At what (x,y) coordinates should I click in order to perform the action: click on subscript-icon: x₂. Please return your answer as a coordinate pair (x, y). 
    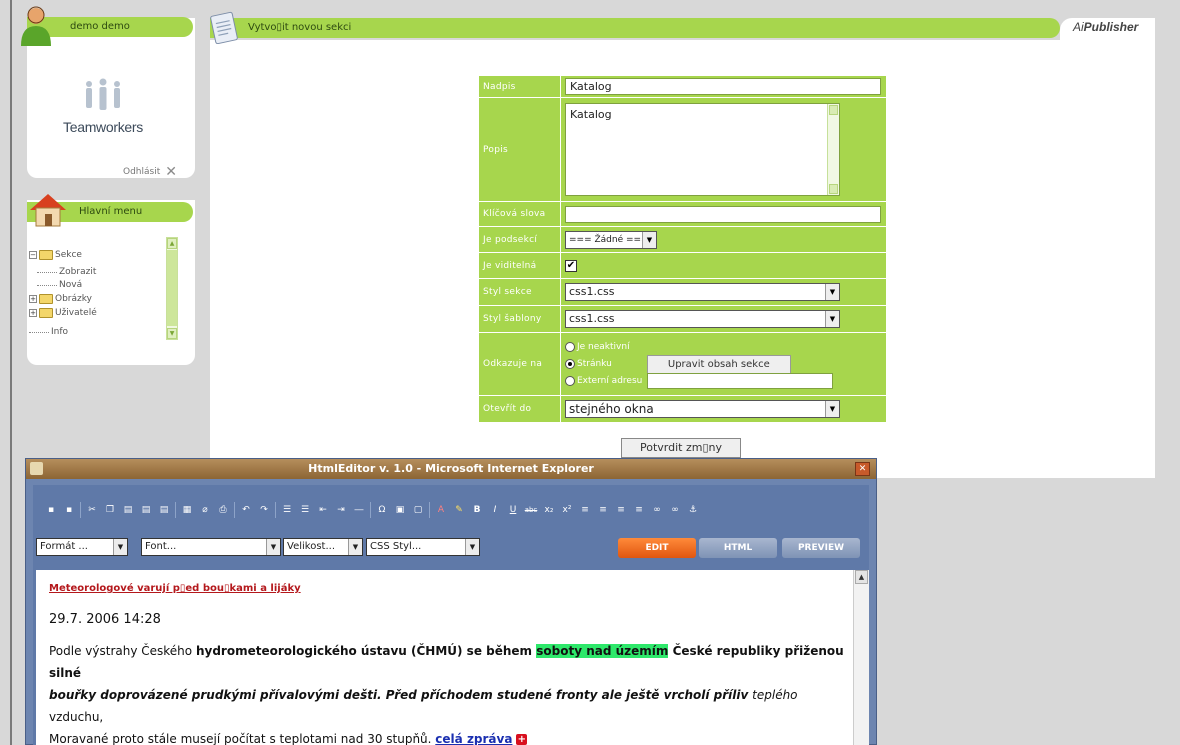
    Looking at the image, I should click on (549, 510).